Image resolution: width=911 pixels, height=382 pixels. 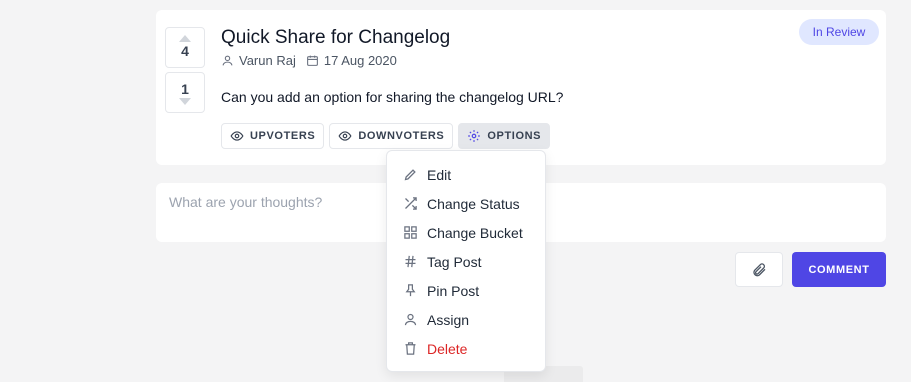 What do you see at coordinates (410, 348) in the screenshot?
I see `trash-icon` at bounding box center [410, 348].